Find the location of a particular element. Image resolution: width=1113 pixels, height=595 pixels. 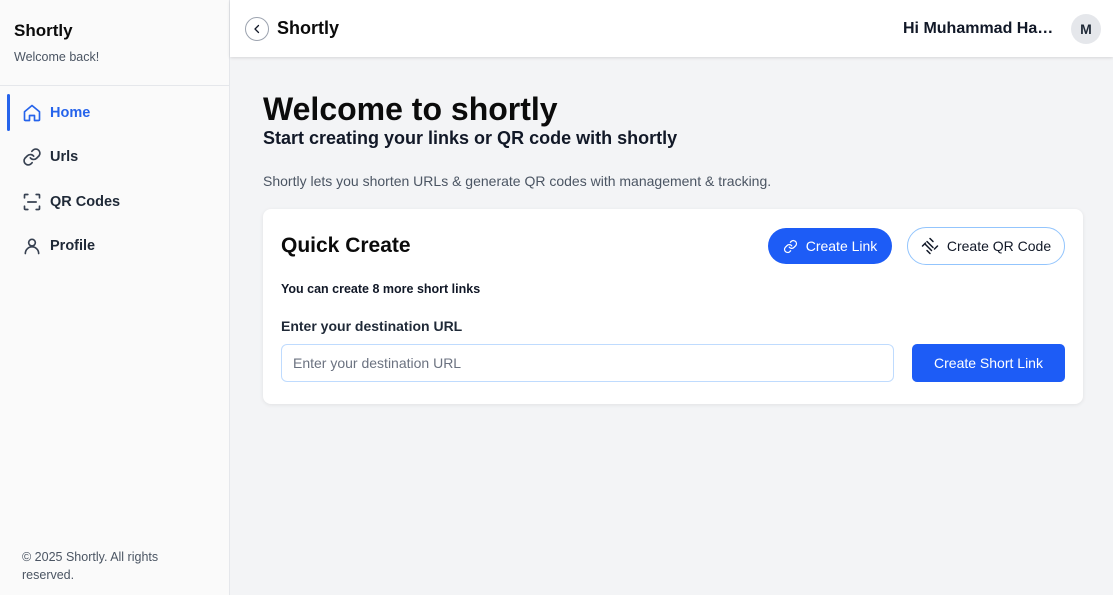

user-greeting: Hi Muhammad Hassan is located at coordinates (981, 28).